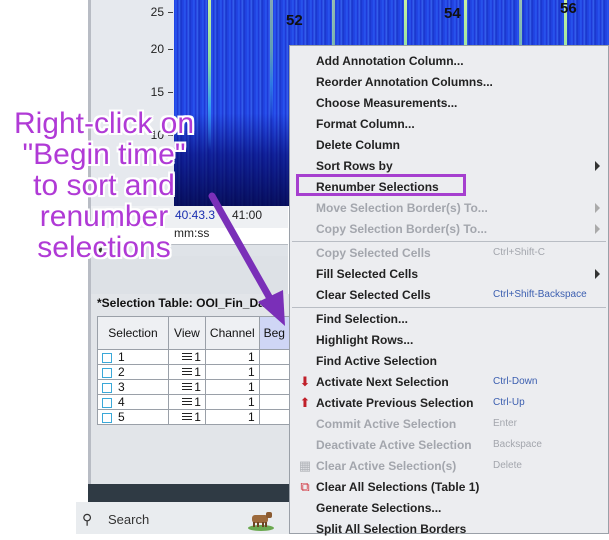  Describe the element at coordinates (133, 402) in the screenshot. I see `selection-cell: 4` at that location.